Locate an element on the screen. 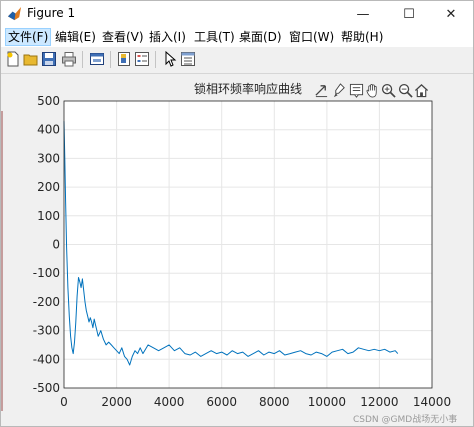 The height and width of the screenshot is (427, 474). y-tick-label: 100 is located at coordinates (48, 216).